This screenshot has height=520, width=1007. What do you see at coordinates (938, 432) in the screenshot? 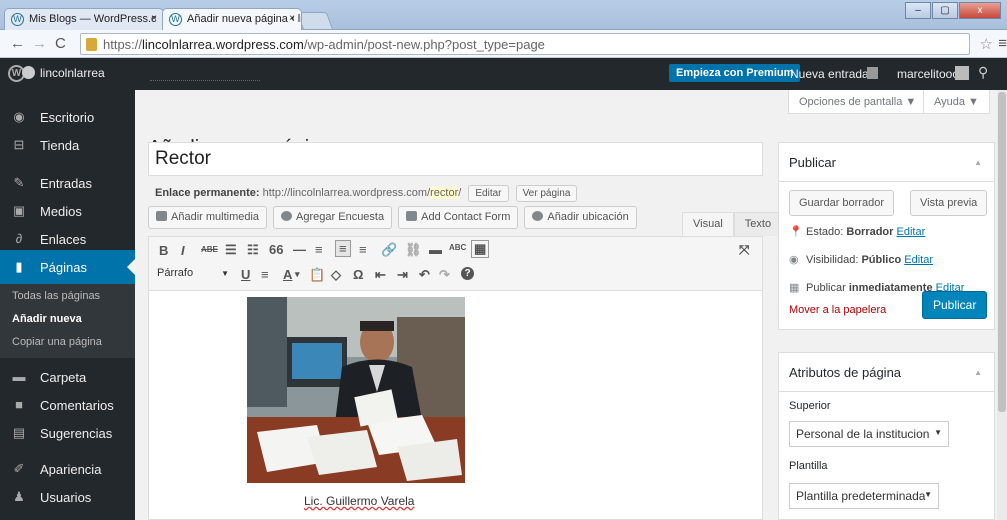
I see `chevron-down-icon: ▼` at bounding box center [938, 432].